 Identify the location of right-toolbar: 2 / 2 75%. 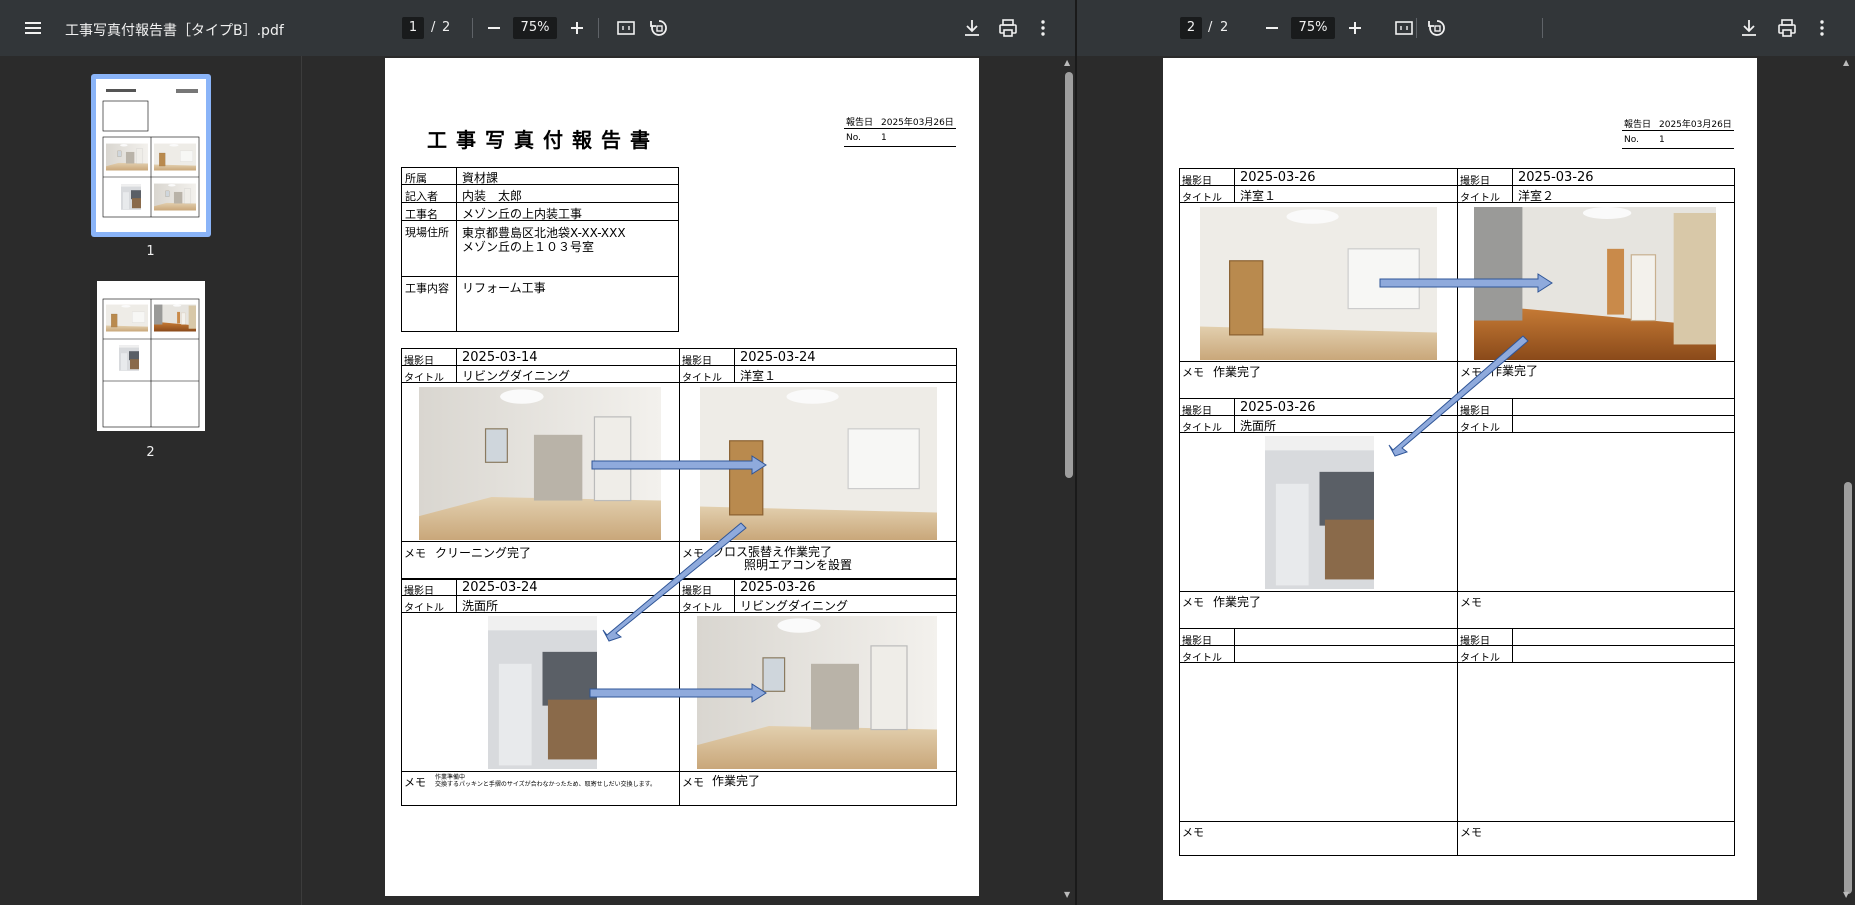
(1466, 28).